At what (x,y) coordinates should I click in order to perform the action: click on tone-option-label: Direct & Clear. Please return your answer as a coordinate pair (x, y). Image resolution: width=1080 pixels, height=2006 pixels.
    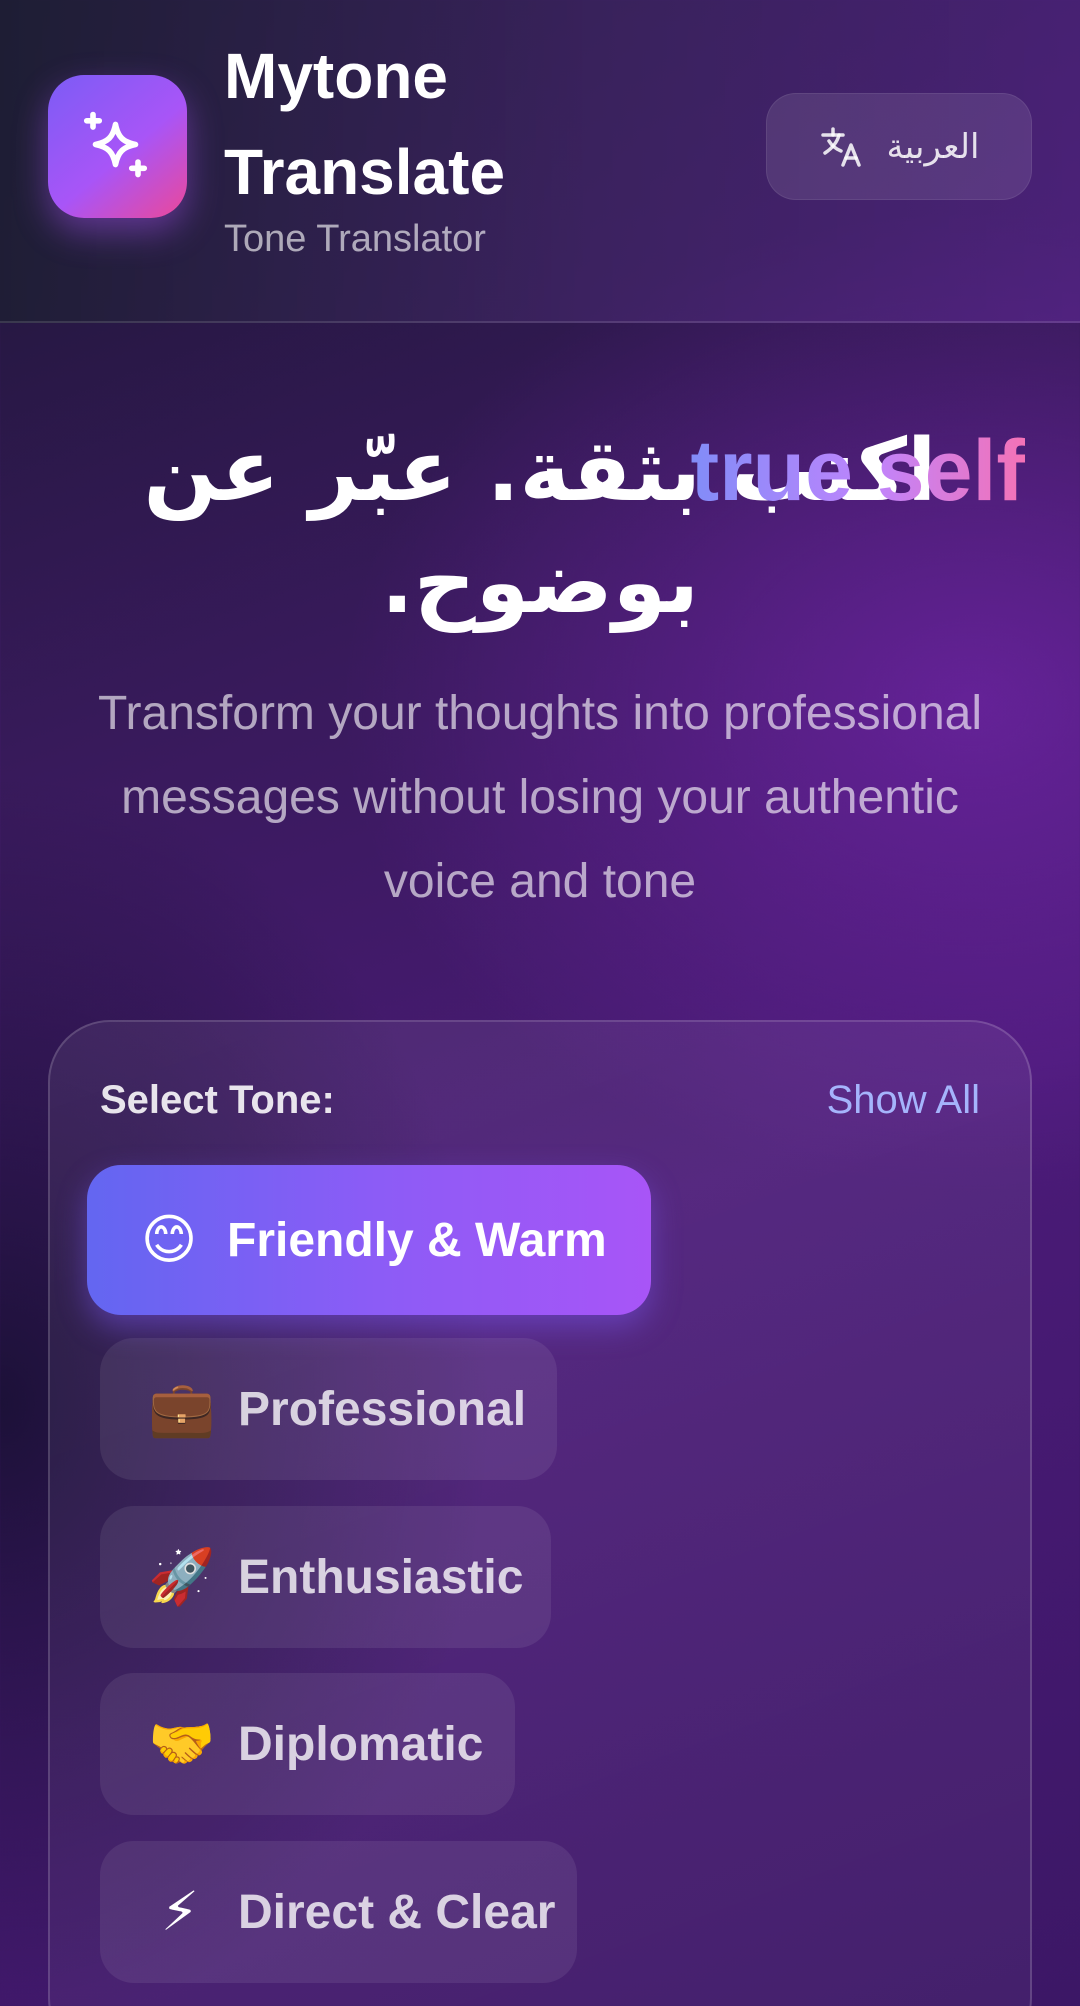
    Looking at the image, I should click on (397, 1912).